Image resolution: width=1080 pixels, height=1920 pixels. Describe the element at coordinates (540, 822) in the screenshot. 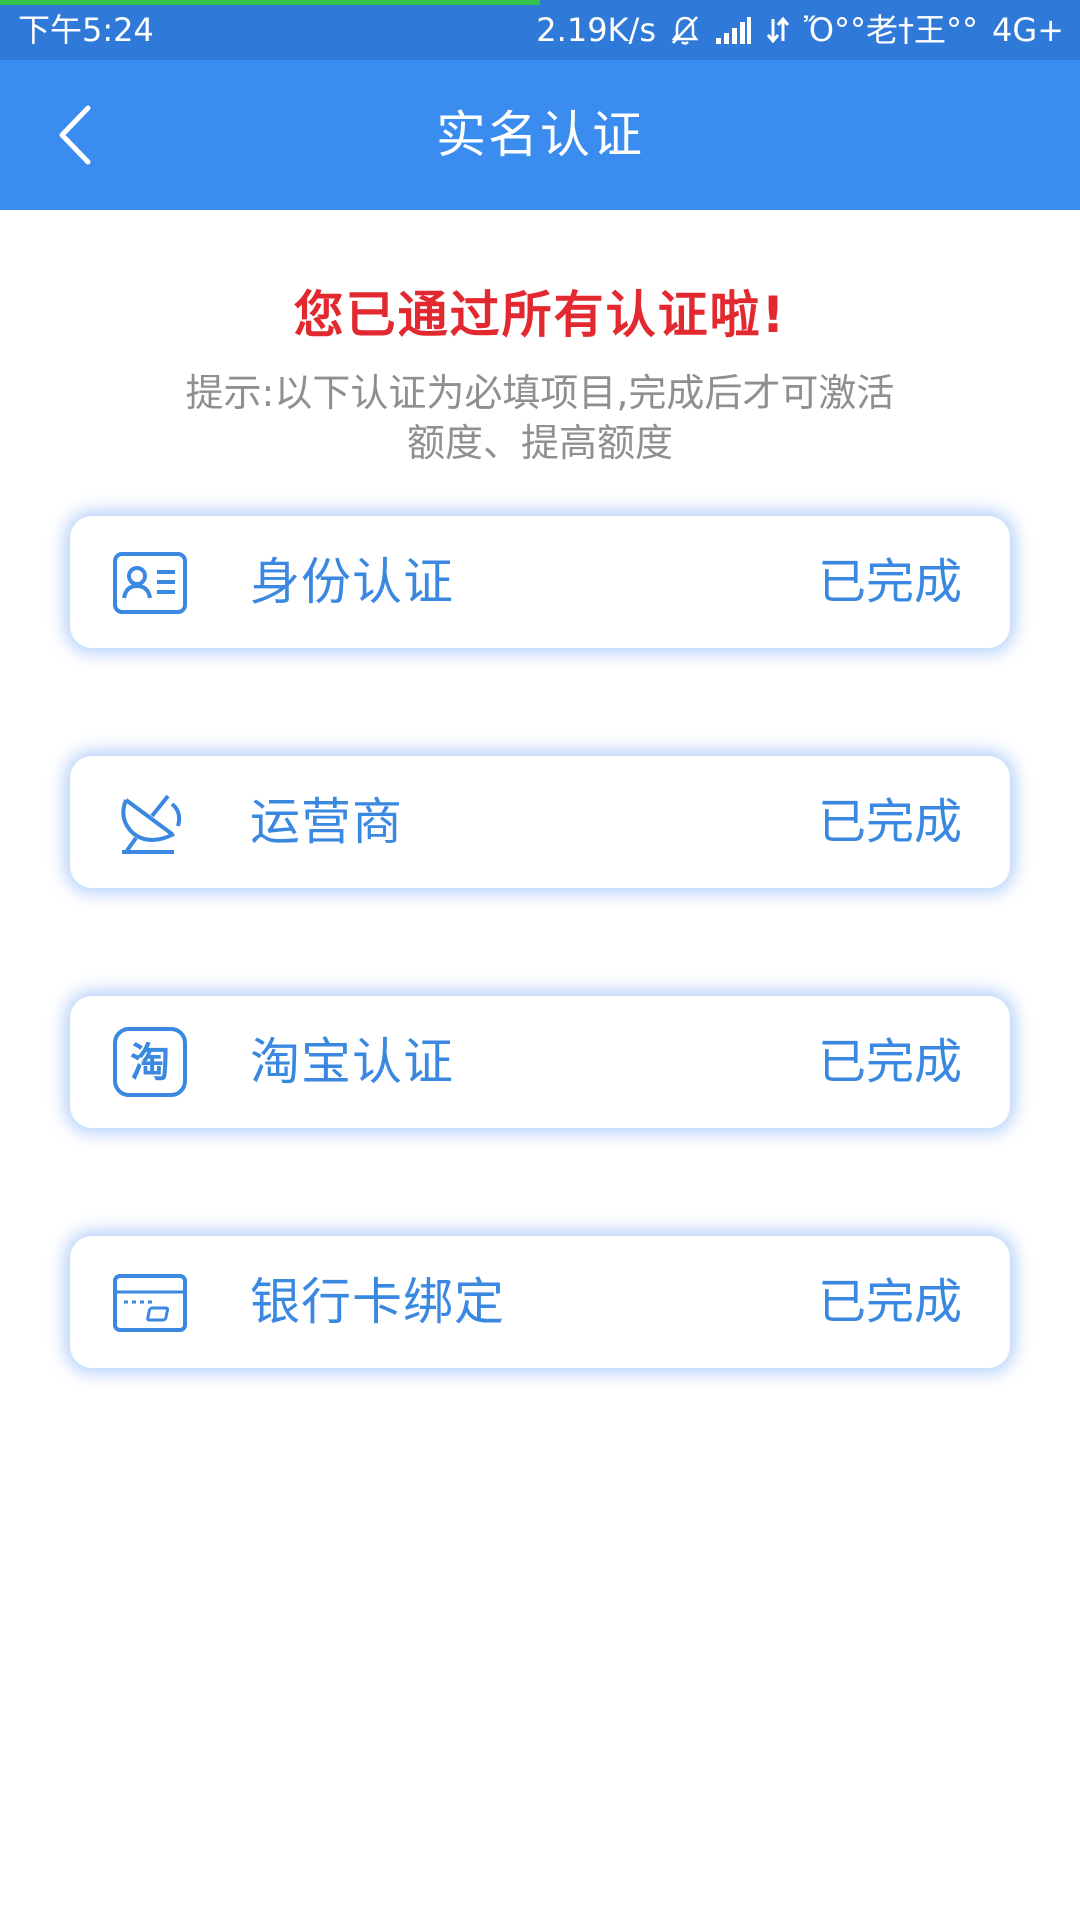

I see `verification-item-carrier: 运营商 已完成` at that location.